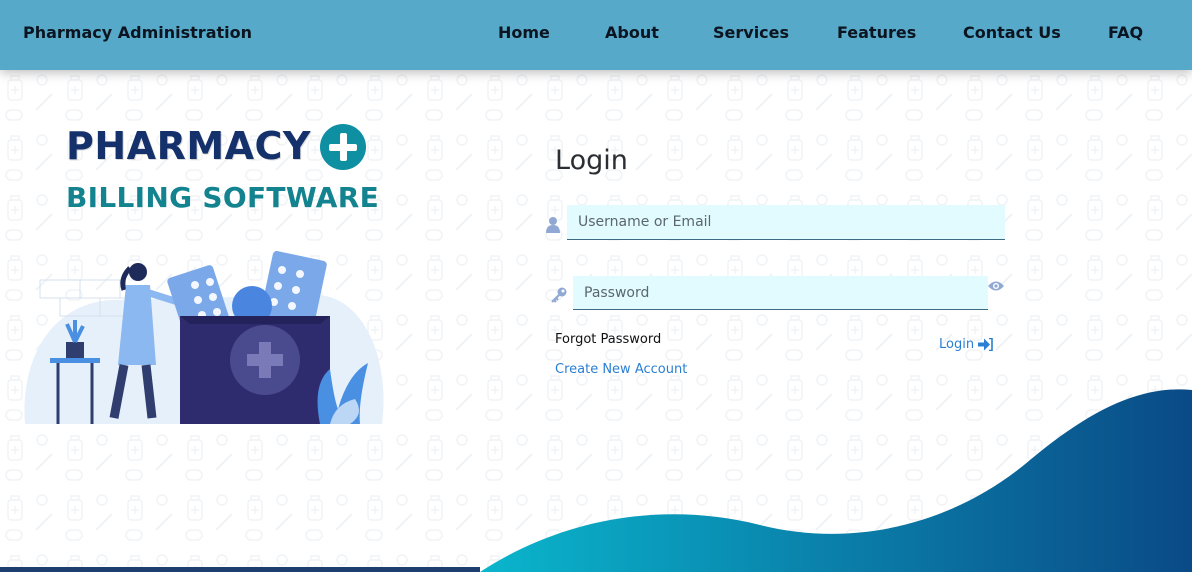  I want to click on brand-title: Pharmacy Administration, so click(137, 32).